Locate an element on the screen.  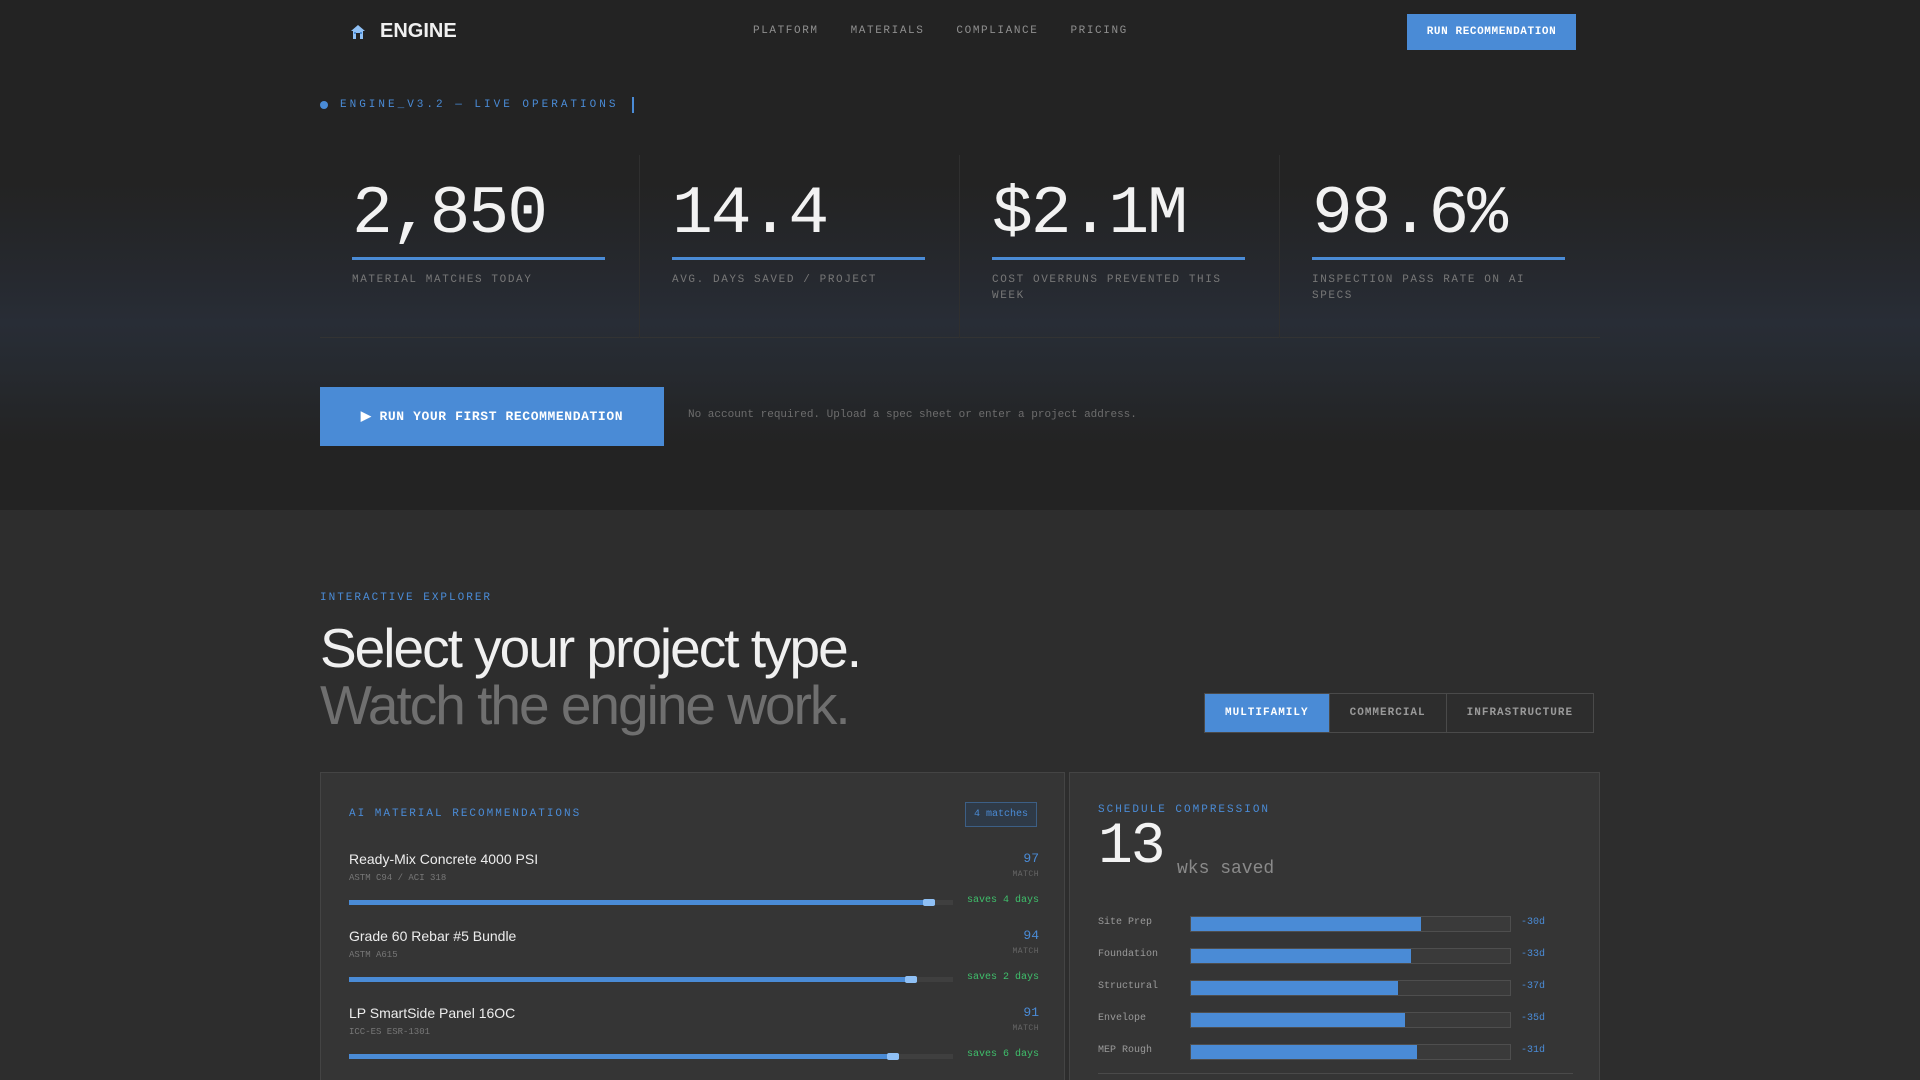
savings-text: saves 2 days is located at coordinates (1002, 977).